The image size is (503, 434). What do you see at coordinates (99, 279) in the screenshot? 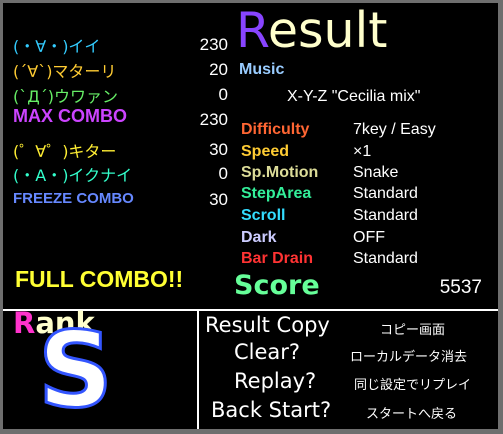
I see `full-combo-banner: FULL COMBO!!` at bounding box center [99, 279].